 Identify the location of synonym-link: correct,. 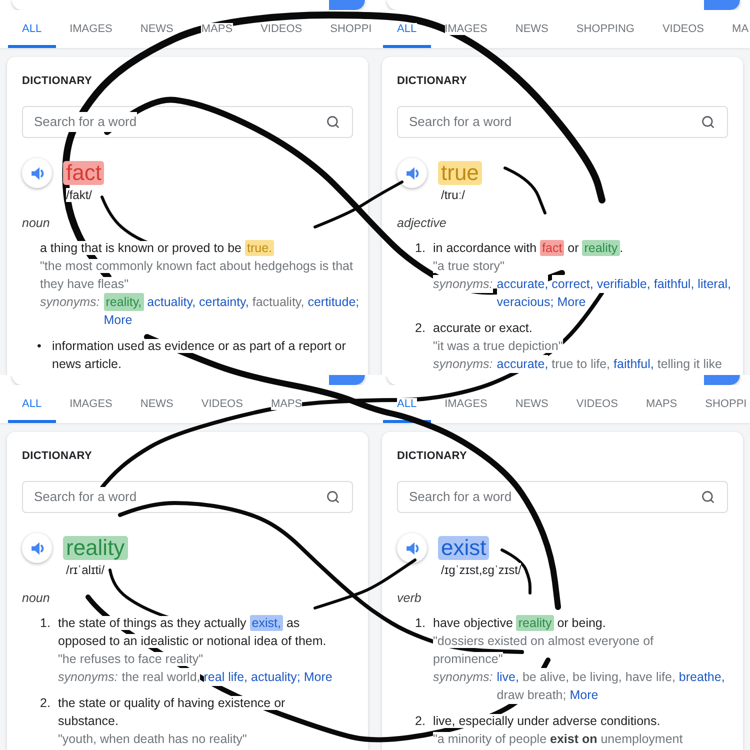
(573, 284).